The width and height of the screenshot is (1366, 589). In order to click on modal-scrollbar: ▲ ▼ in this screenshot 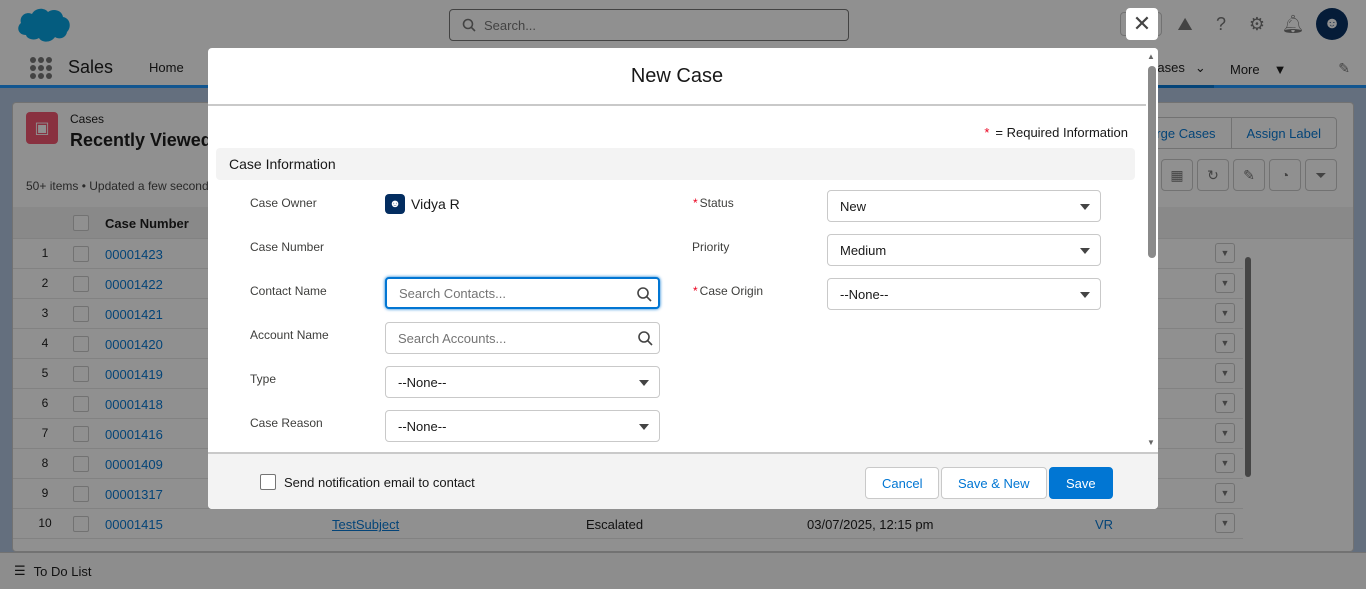, I will do `click(1152, 250)`.